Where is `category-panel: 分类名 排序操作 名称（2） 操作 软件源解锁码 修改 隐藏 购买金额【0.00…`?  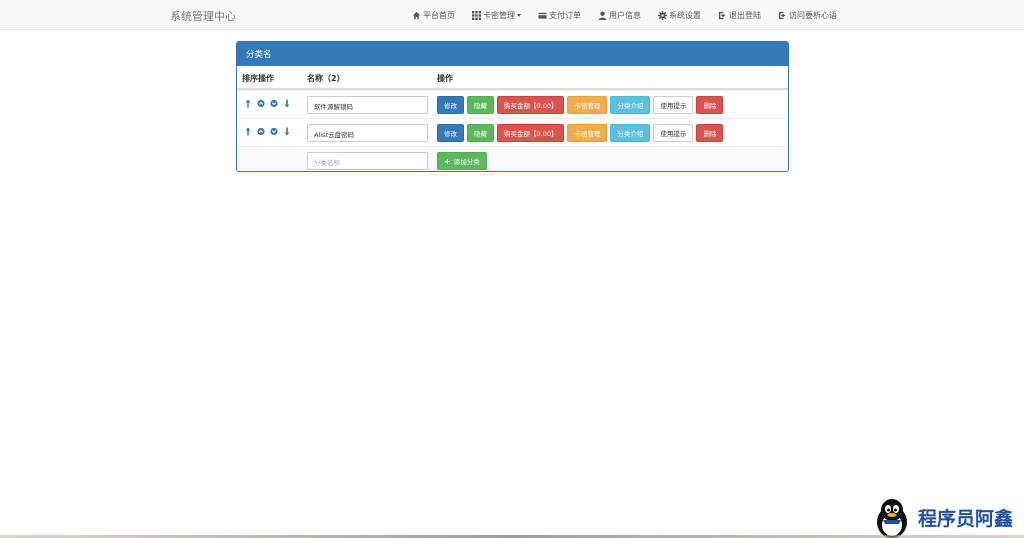
category-panel: 分类名 排序操作 名称（2） 操作 软件源解锁码 修改 隐藏 购买金额【0.00… is located at coordinates (512, 106).